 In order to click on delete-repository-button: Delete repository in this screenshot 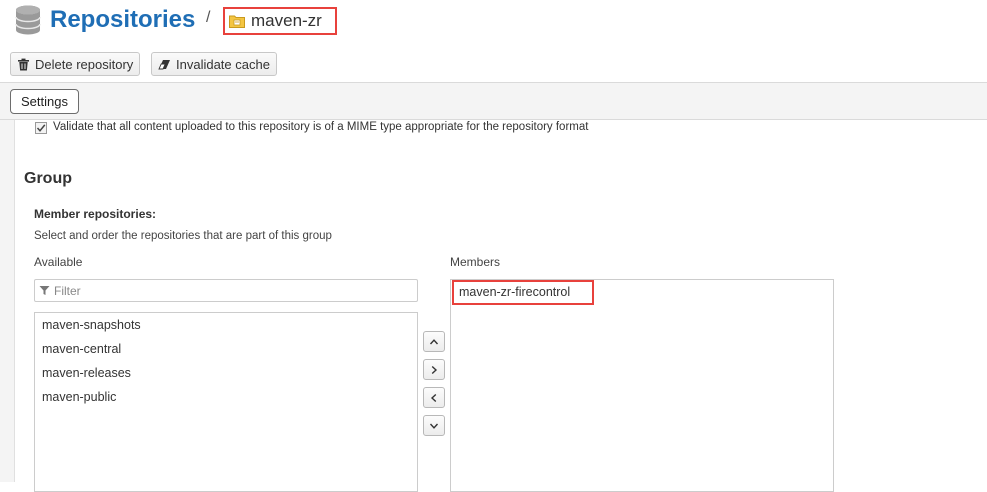, I will do `click(75, 64)`.